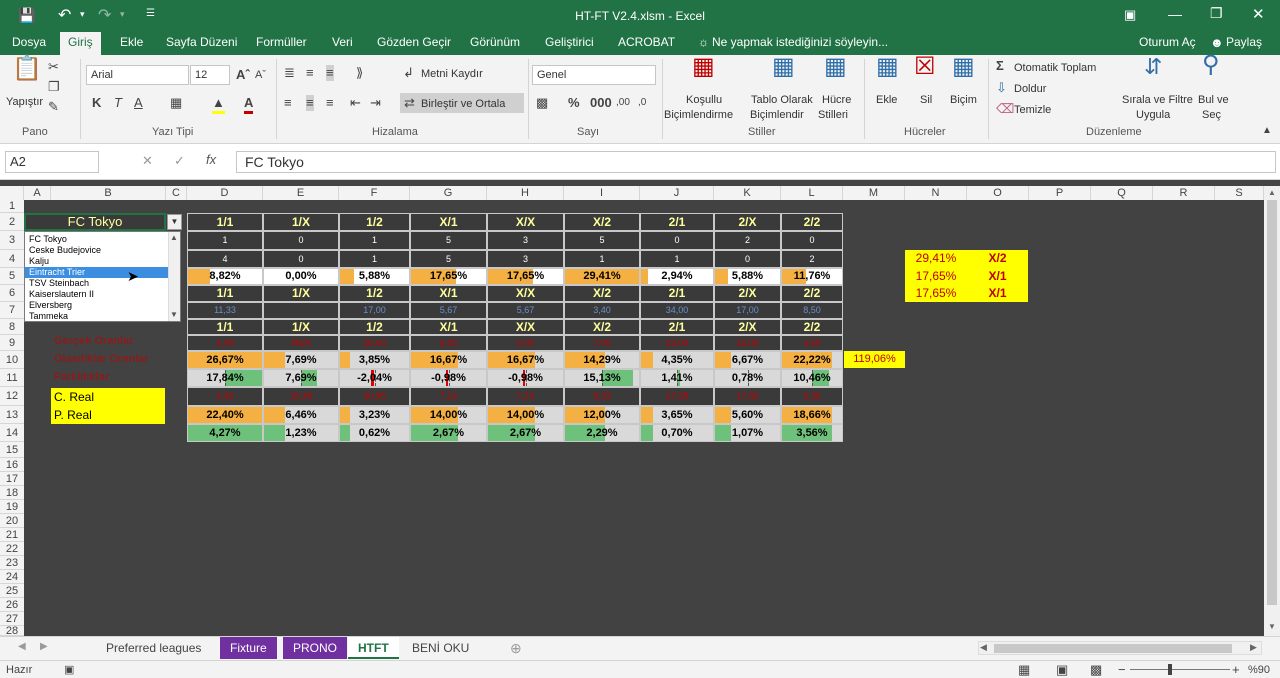  What do you see at coordinates (747, 378) in the screenshot?
I see `difference-cell: 0,78%` at bounding box center [747, 378].